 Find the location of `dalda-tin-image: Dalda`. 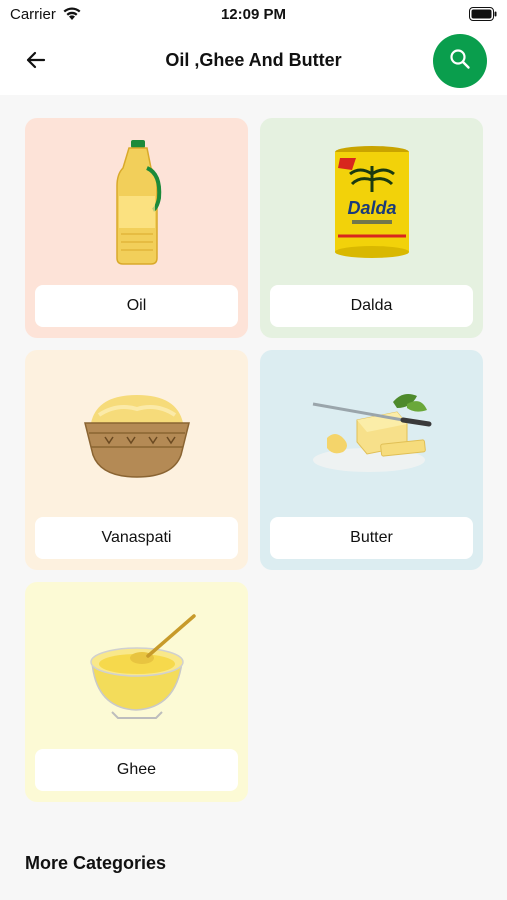

dalda-tin-image: Dalda is located at coordinates (371, 203).